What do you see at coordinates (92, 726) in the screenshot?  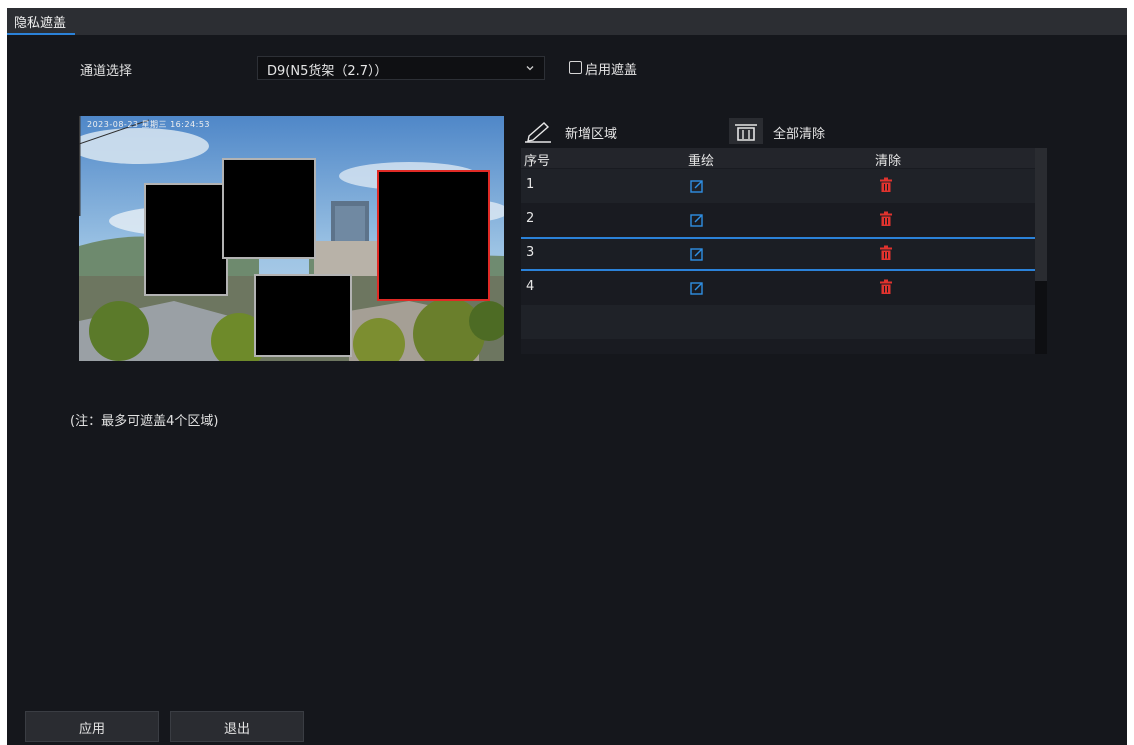 I see `apply-button: 应用` at bounding box center [92, 726].